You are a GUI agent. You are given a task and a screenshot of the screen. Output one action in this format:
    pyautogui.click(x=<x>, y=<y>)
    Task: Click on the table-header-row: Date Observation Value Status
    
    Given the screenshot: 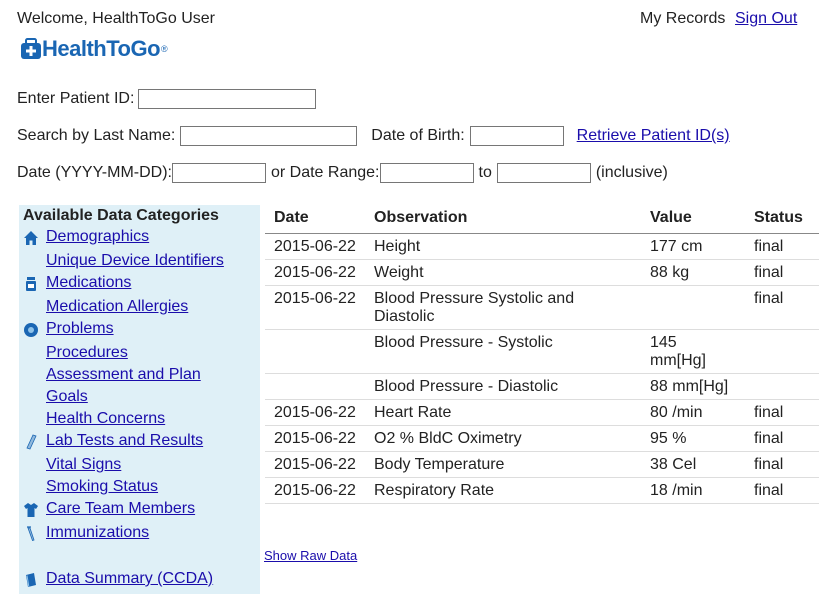 What is the action you would take?
    pyautogui.click(x=542, y=219)
    